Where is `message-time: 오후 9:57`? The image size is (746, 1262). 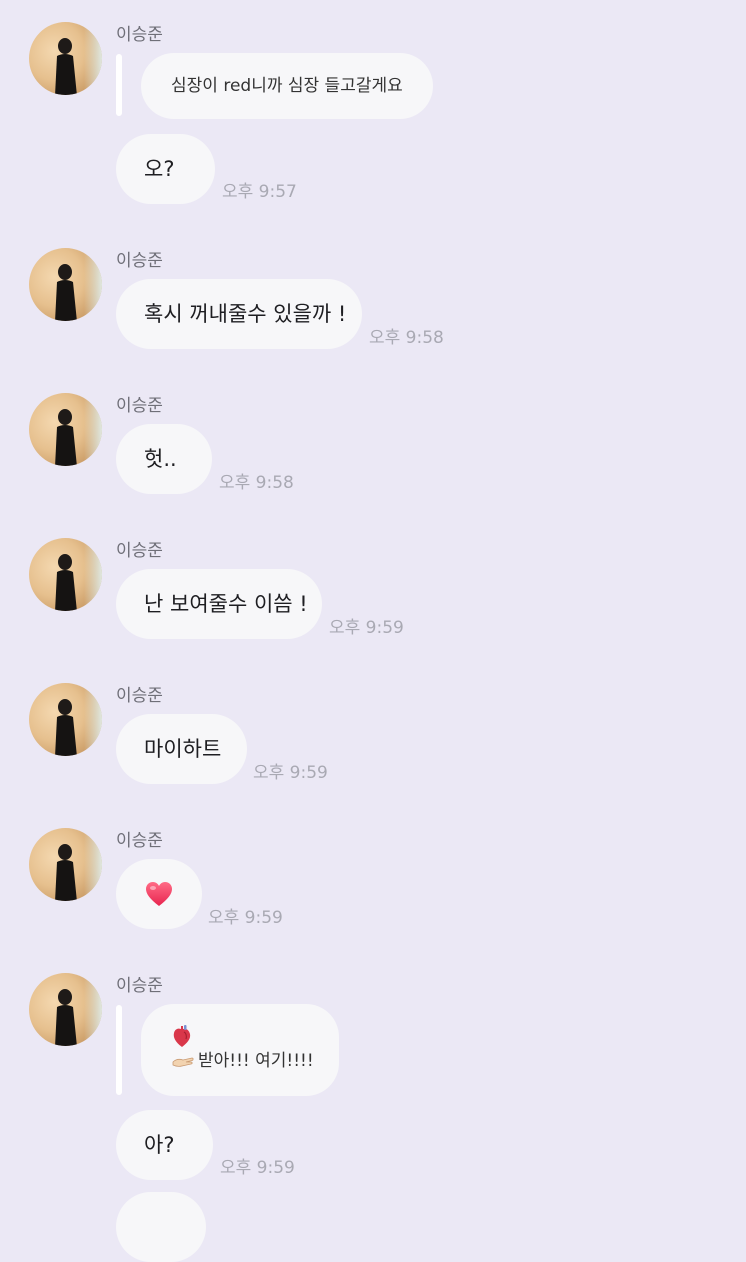 message-time: 오후 9:57 is located at coordinates (259, 192).